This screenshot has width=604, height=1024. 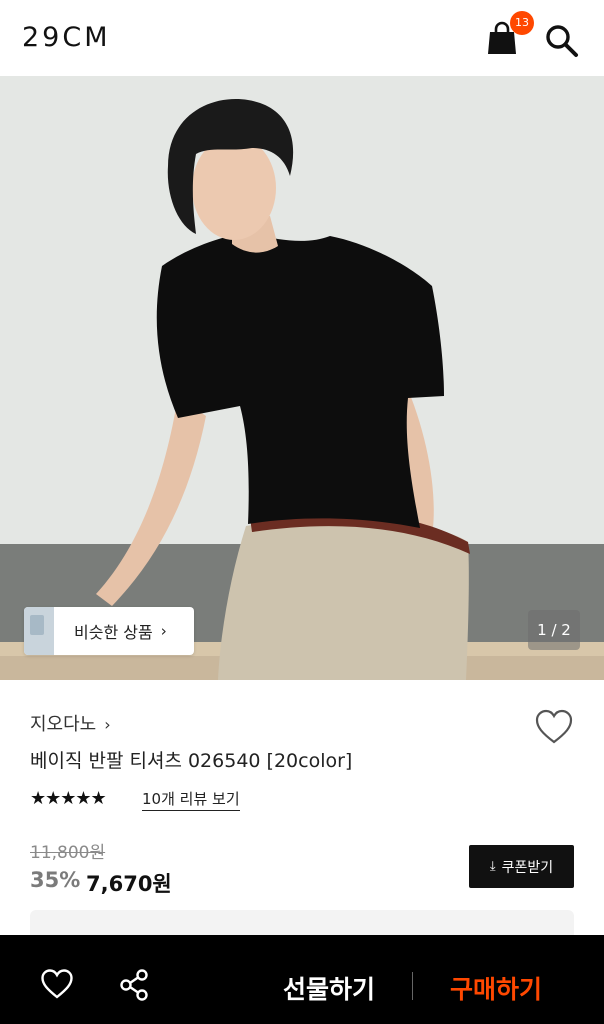 I want to click on similar-product-thumbnail, so click(x=39, y=631).